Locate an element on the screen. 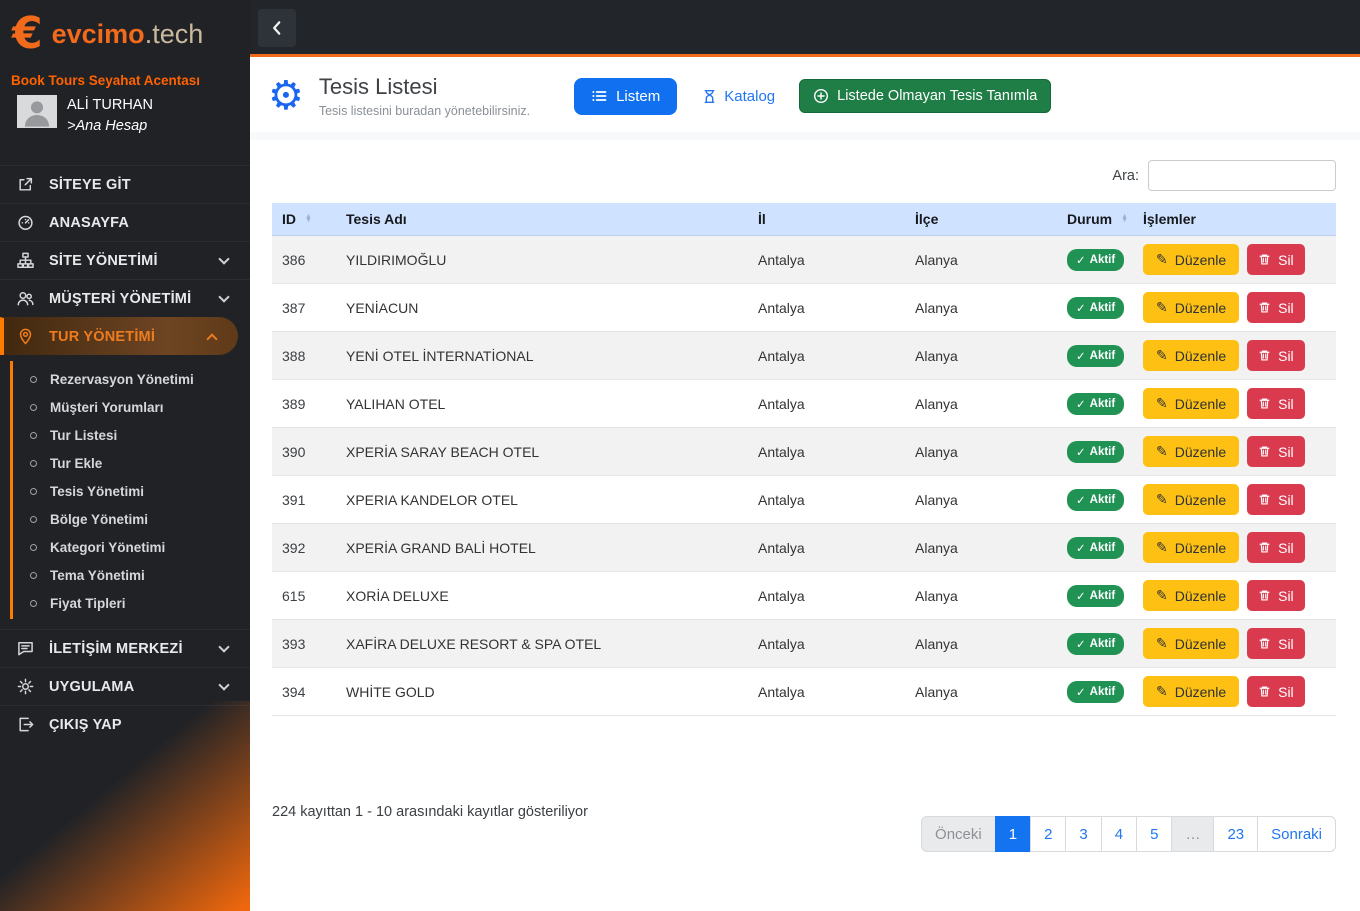  sidebar-item-cikis-yap: ÇIKIŞ YAP is located at coordinates (125, 724).